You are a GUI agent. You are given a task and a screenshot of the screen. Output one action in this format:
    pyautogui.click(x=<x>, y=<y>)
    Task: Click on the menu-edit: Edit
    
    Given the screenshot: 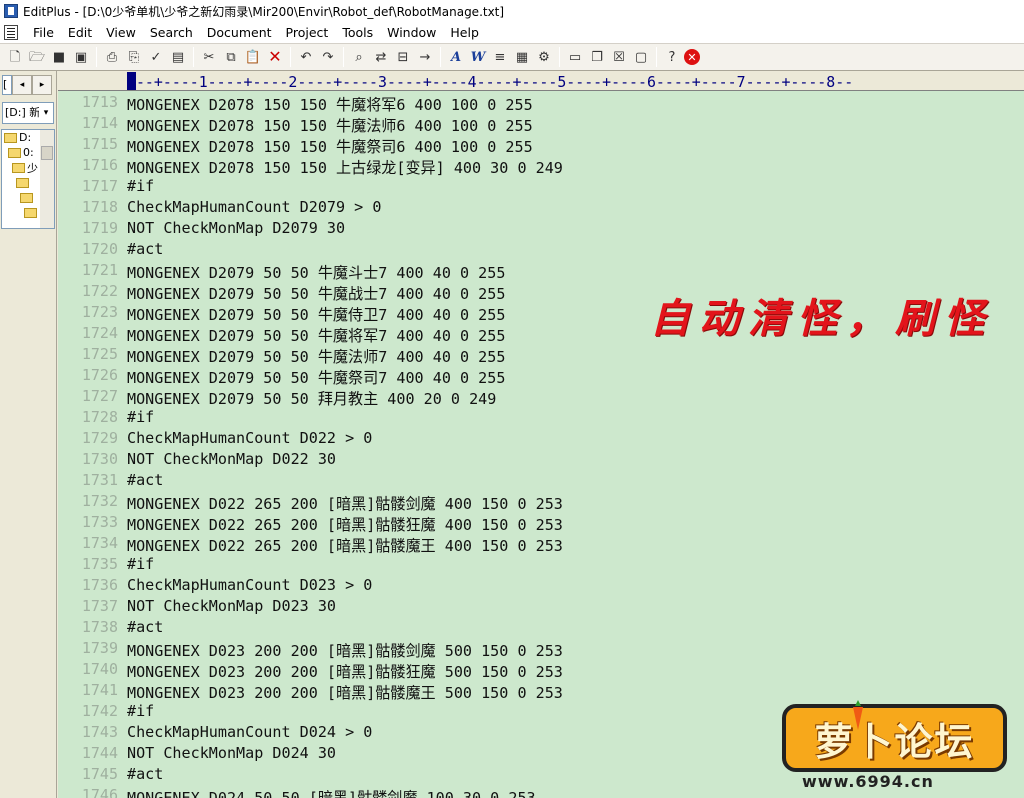 What is the action you would take?
    pyautogui.click(x=80, y=32)
    